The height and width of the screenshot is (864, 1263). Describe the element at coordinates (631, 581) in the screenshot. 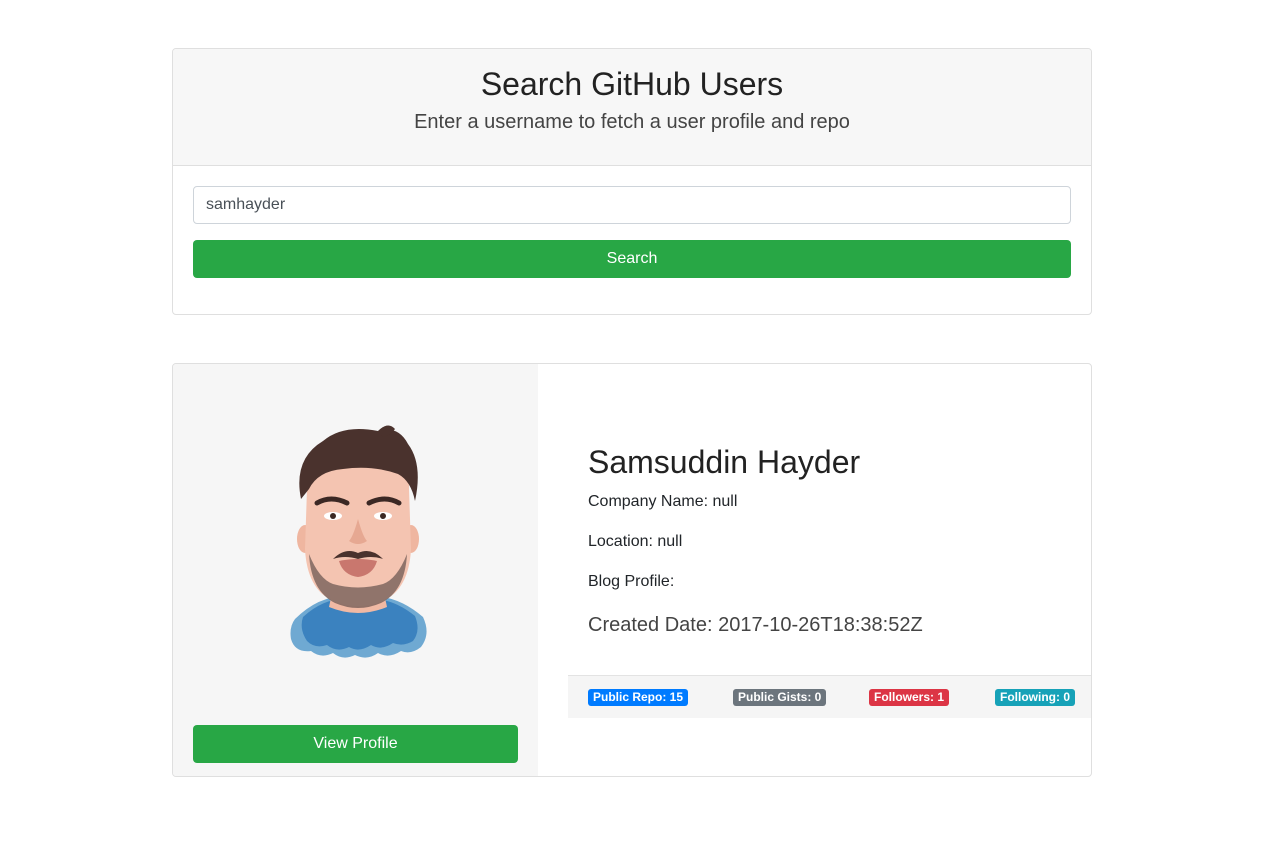

I see `blog-profile: Blog Profile:` at that location.